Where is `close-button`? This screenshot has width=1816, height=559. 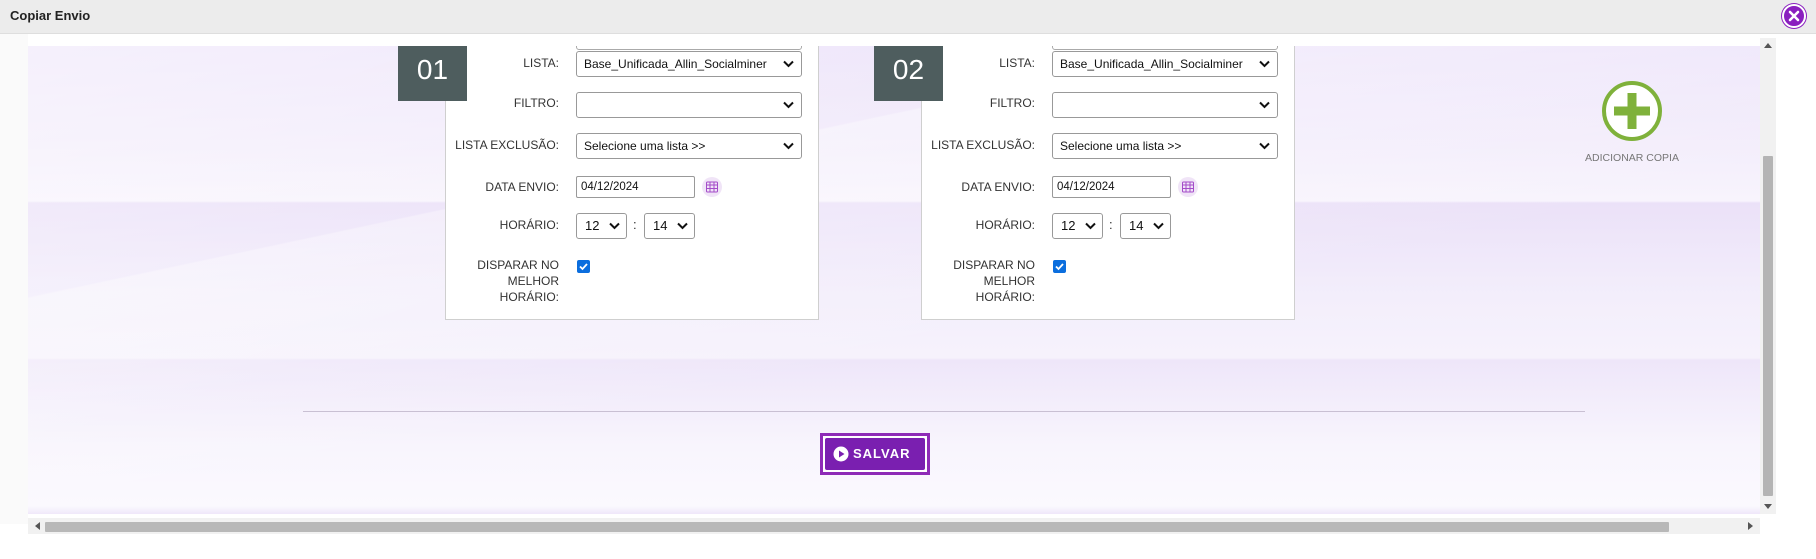 close-button is located at coordinates (1794, 16).